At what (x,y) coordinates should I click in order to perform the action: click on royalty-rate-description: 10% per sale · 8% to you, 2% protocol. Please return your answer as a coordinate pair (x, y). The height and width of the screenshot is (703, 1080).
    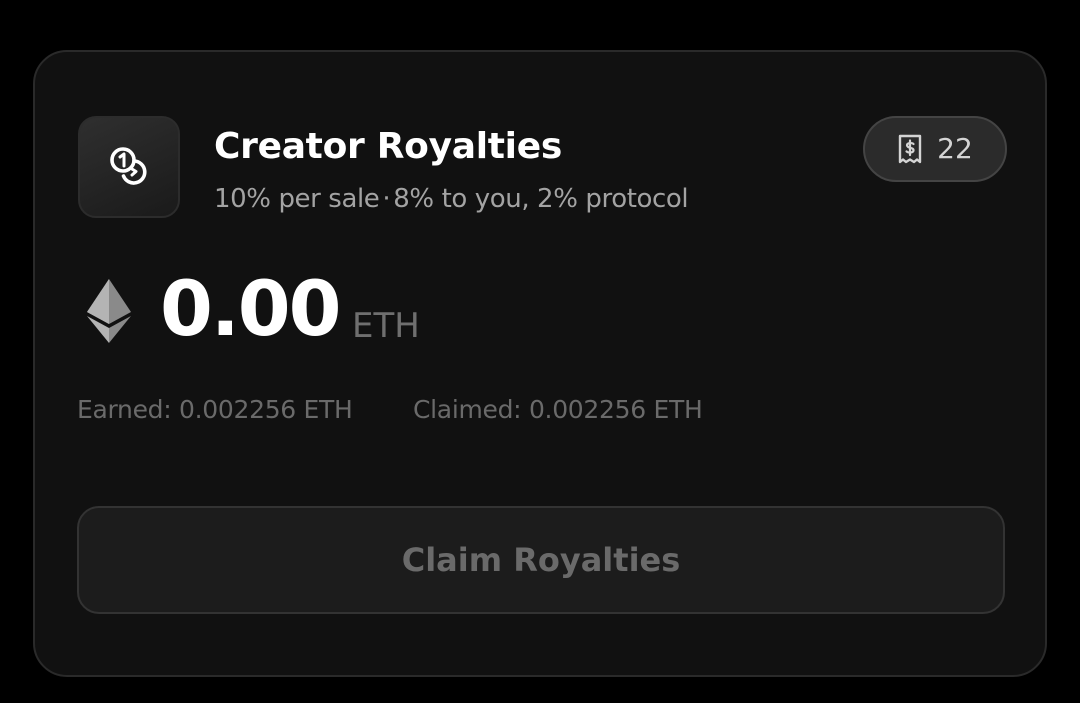
    Looking at the image, I should click on (451, 199).